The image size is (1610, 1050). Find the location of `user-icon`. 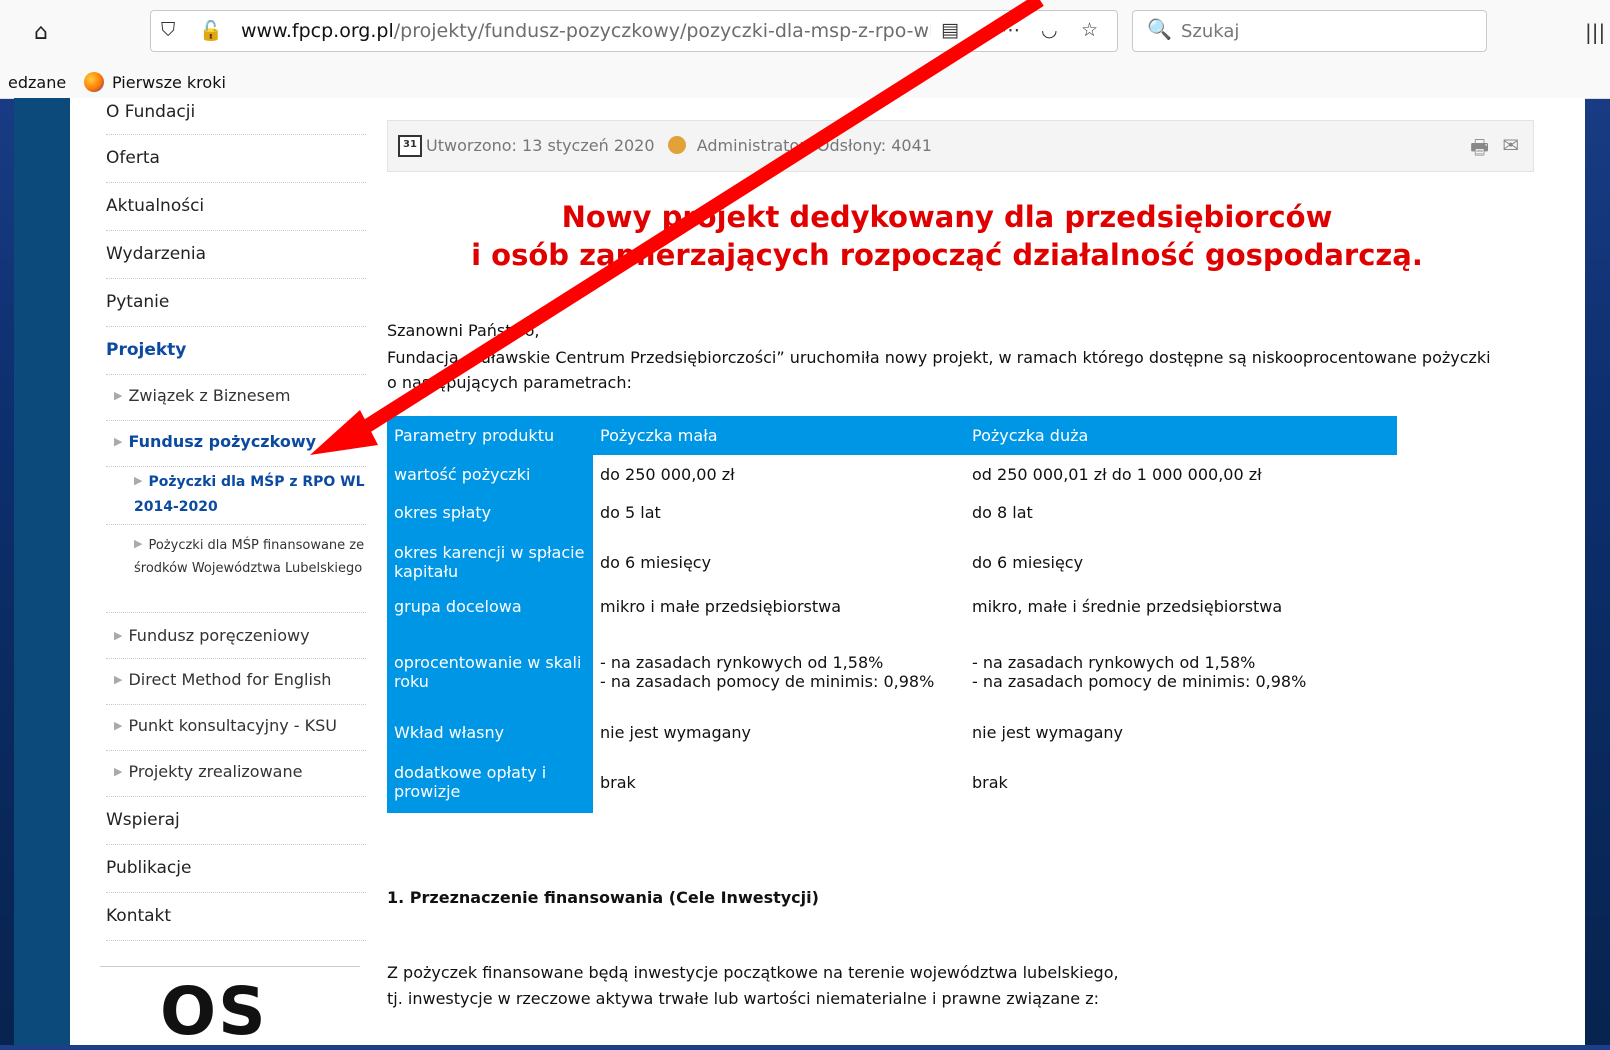

user-icon is located at coordinates (676, 145).